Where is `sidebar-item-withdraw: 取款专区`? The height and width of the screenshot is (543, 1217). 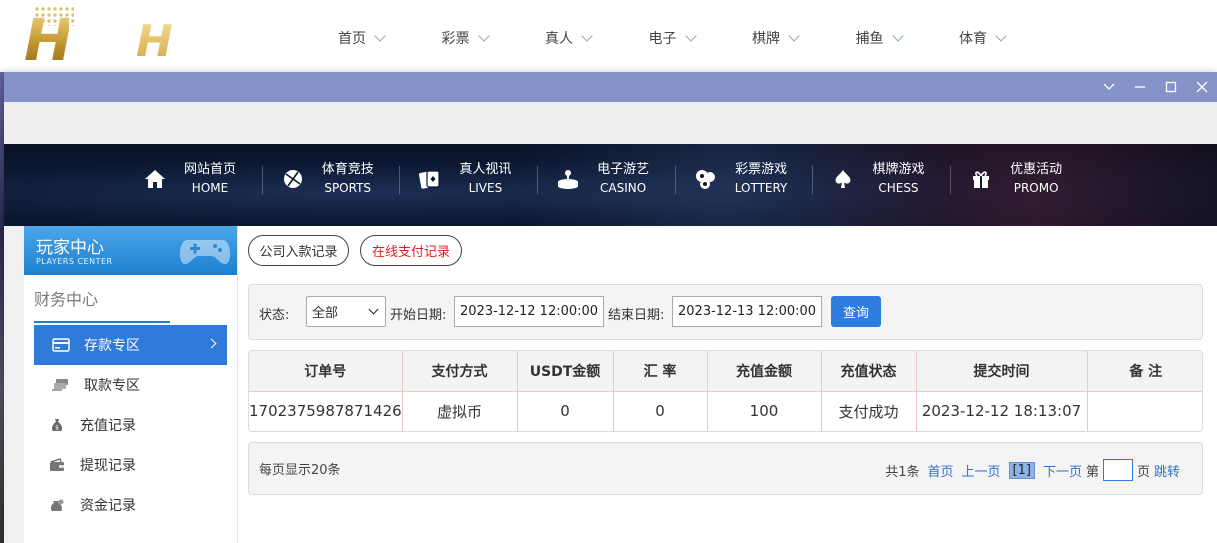 sidebar-item-withdraw: 取款专区 is located at coordinates (130, 385).